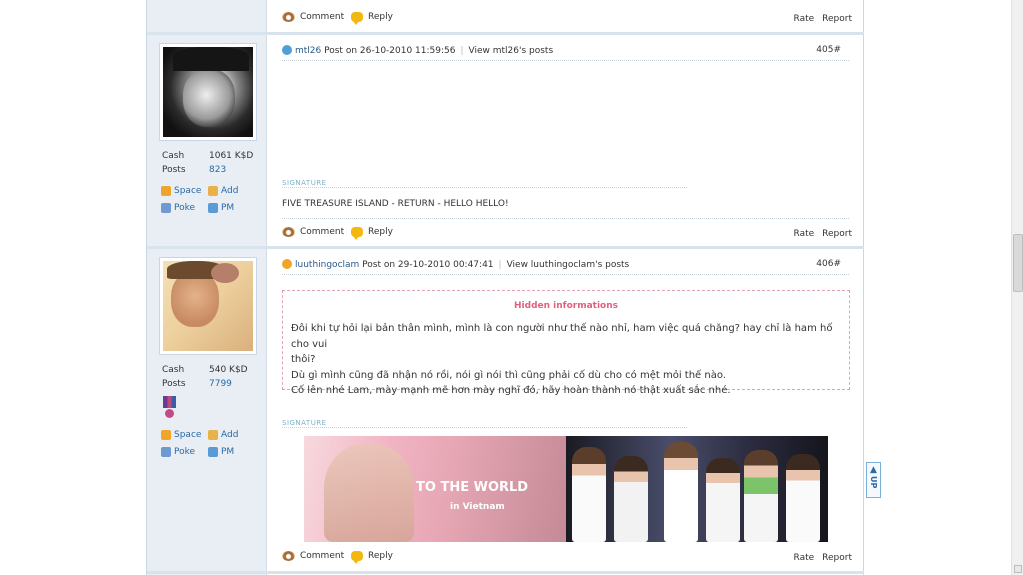 The image size is (1023, 575). I want to click on hidden-info-title: Hidden informations, so click(566, 306).